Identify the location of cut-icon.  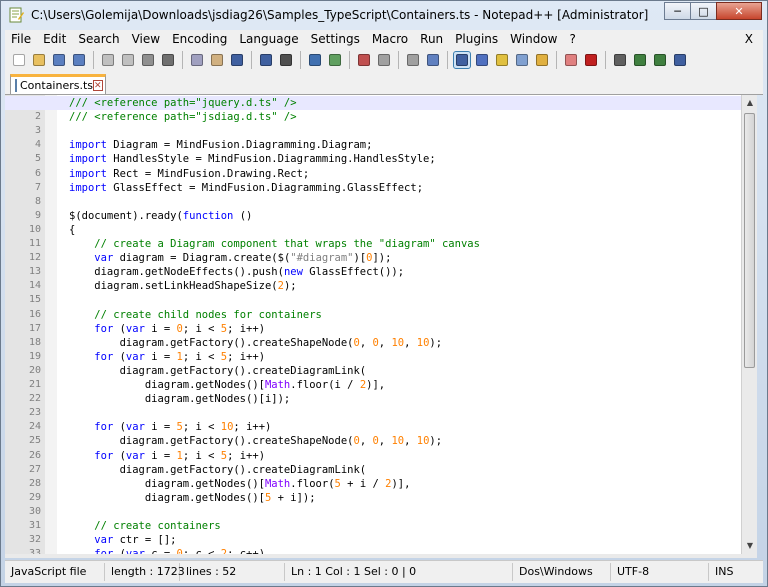
(168, 60).